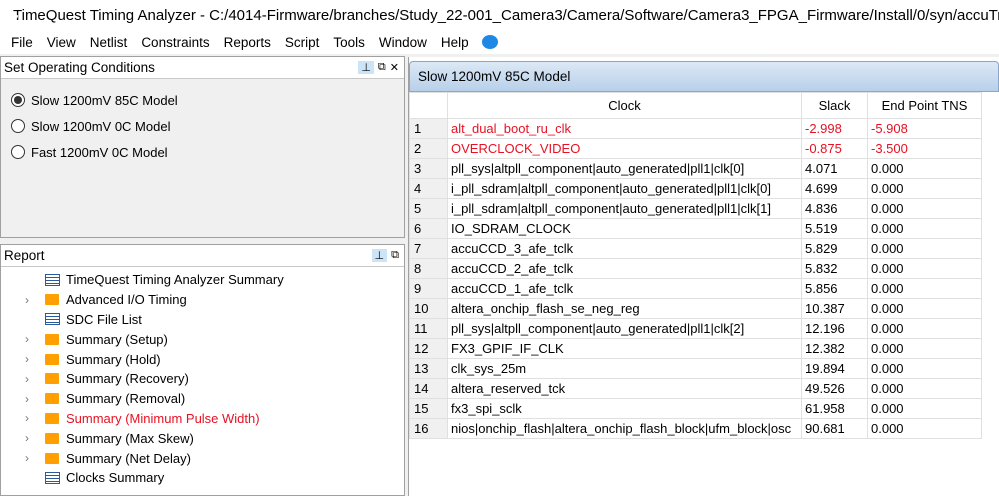  I want to click on table-row: 9 accuCCD_1_afe_tclk 5.856 0.000, so click(695, 288).